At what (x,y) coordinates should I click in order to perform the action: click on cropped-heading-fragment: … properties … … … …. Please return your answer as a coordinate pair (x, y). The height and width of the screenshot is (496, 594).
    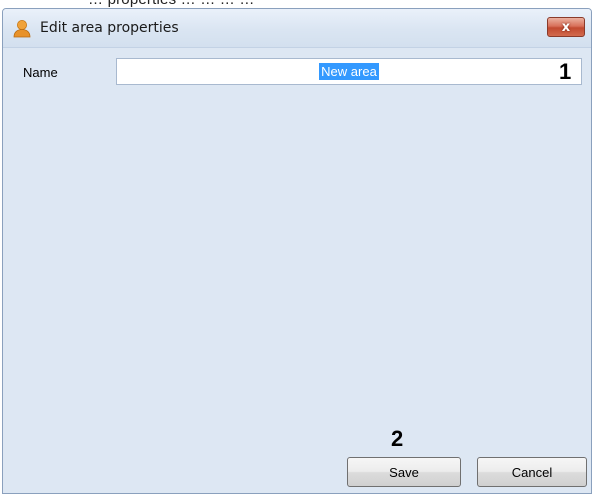
    Looking at the image, I should click on (171, 4).